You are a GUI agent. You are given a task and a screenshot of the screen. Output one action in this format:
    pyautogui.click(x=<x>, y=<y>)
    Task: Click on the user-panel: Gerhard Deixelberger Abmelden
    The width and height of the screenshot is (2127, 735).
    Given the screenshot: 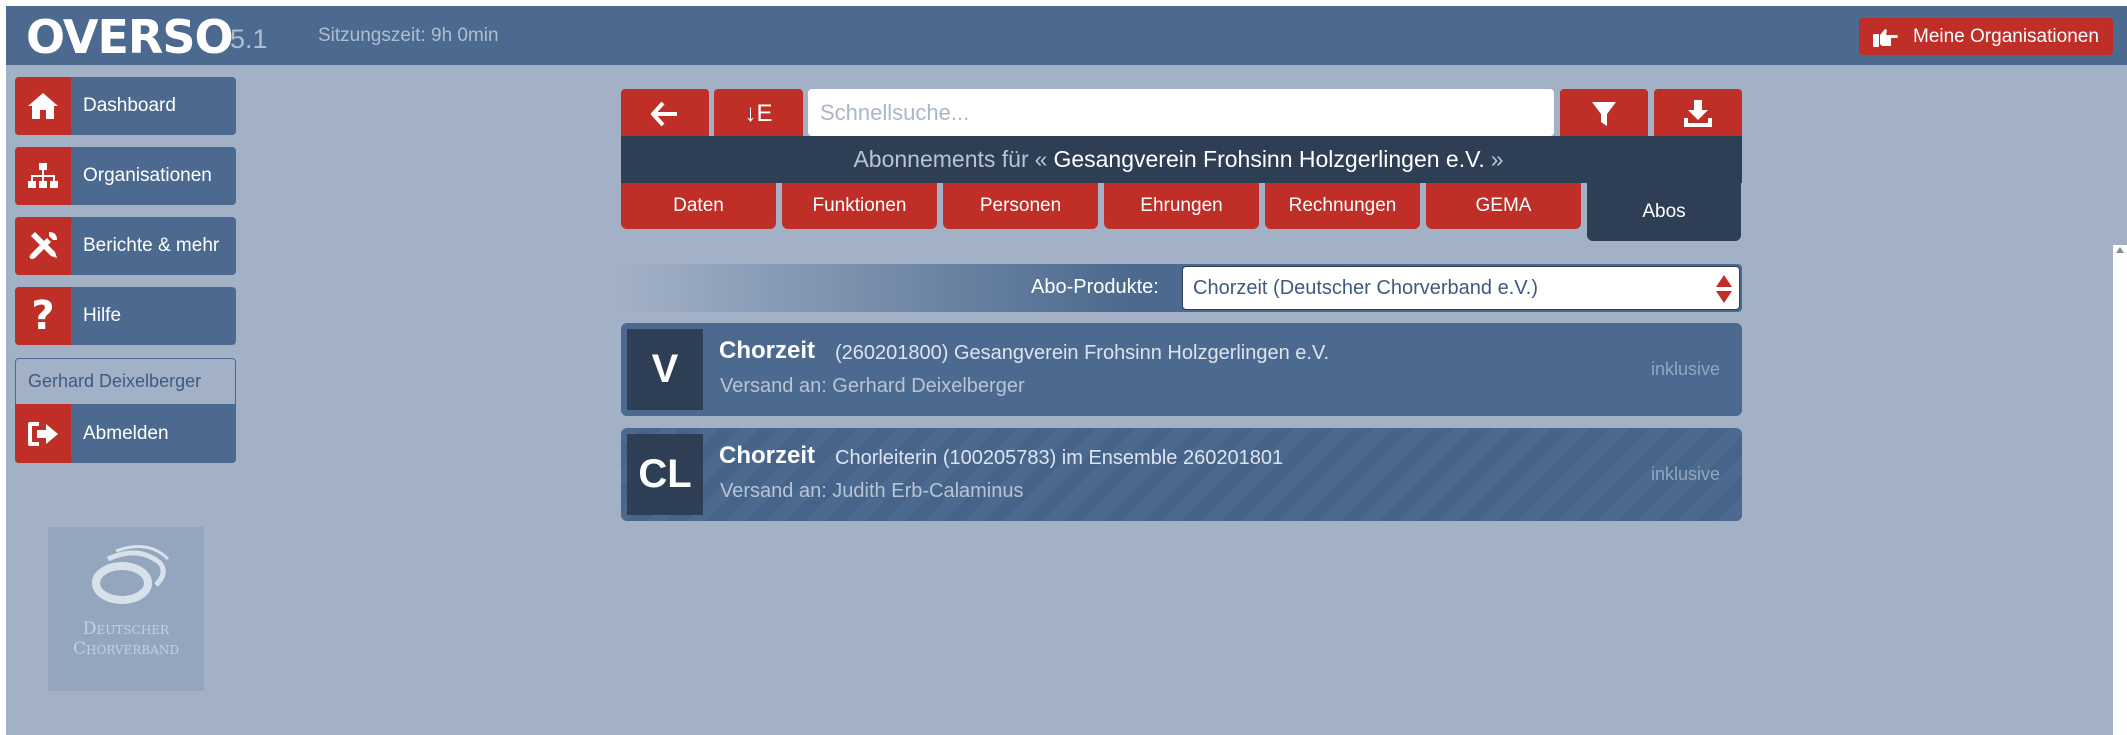 What is the action you would take?
    pyautogui.click(x=125, y=410)
    